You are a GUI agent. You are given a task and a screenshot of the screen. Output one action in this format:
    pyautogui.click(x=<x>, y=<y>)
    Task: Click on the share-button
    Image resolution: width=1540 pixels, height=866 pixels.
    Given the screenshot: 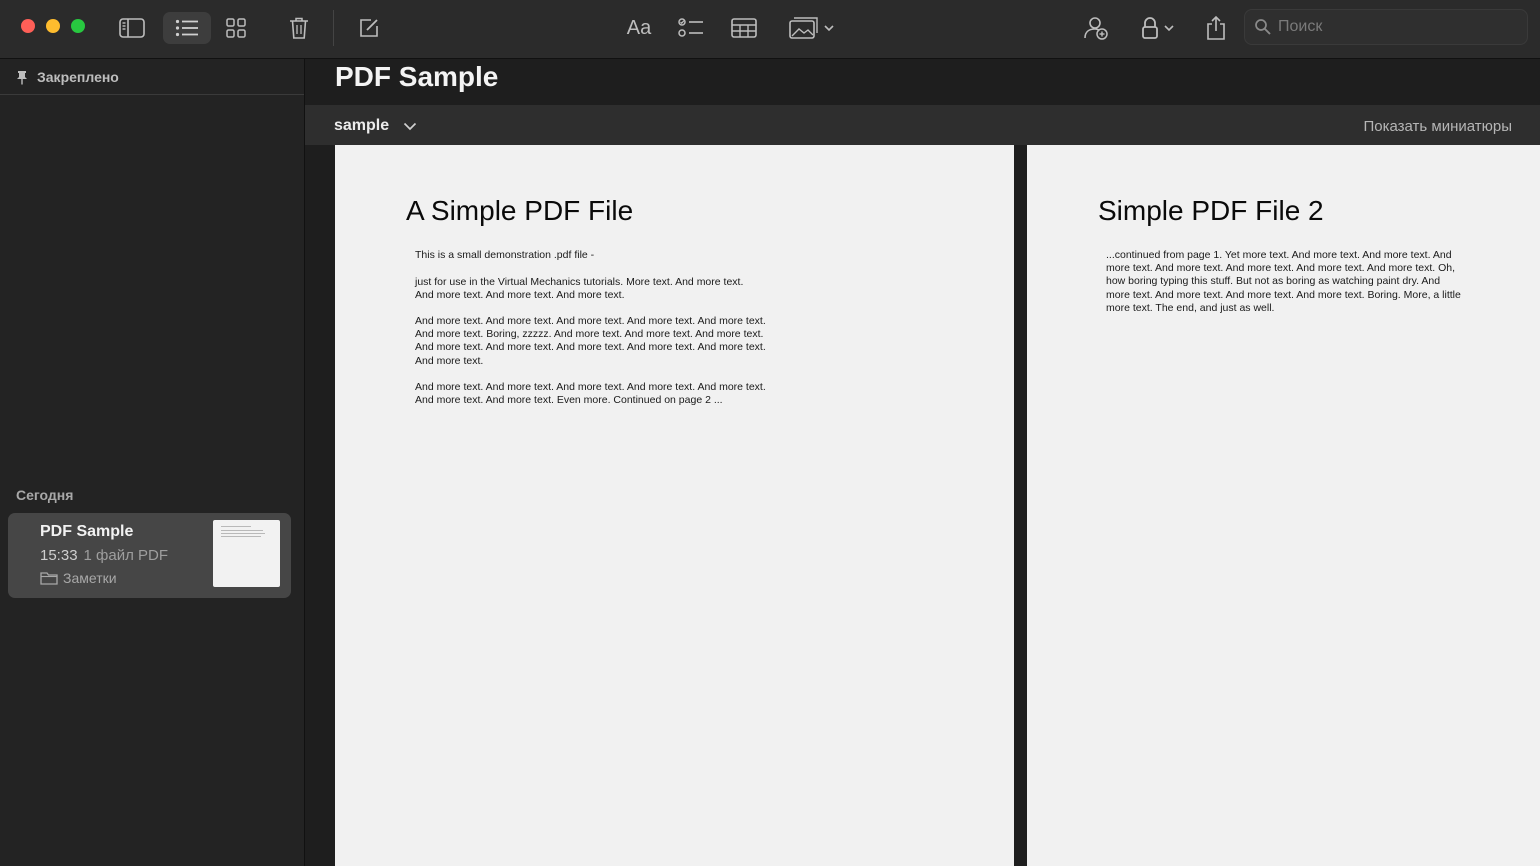 What is the action you would take?
    pyautogui.click(x=1216, y=28)
    